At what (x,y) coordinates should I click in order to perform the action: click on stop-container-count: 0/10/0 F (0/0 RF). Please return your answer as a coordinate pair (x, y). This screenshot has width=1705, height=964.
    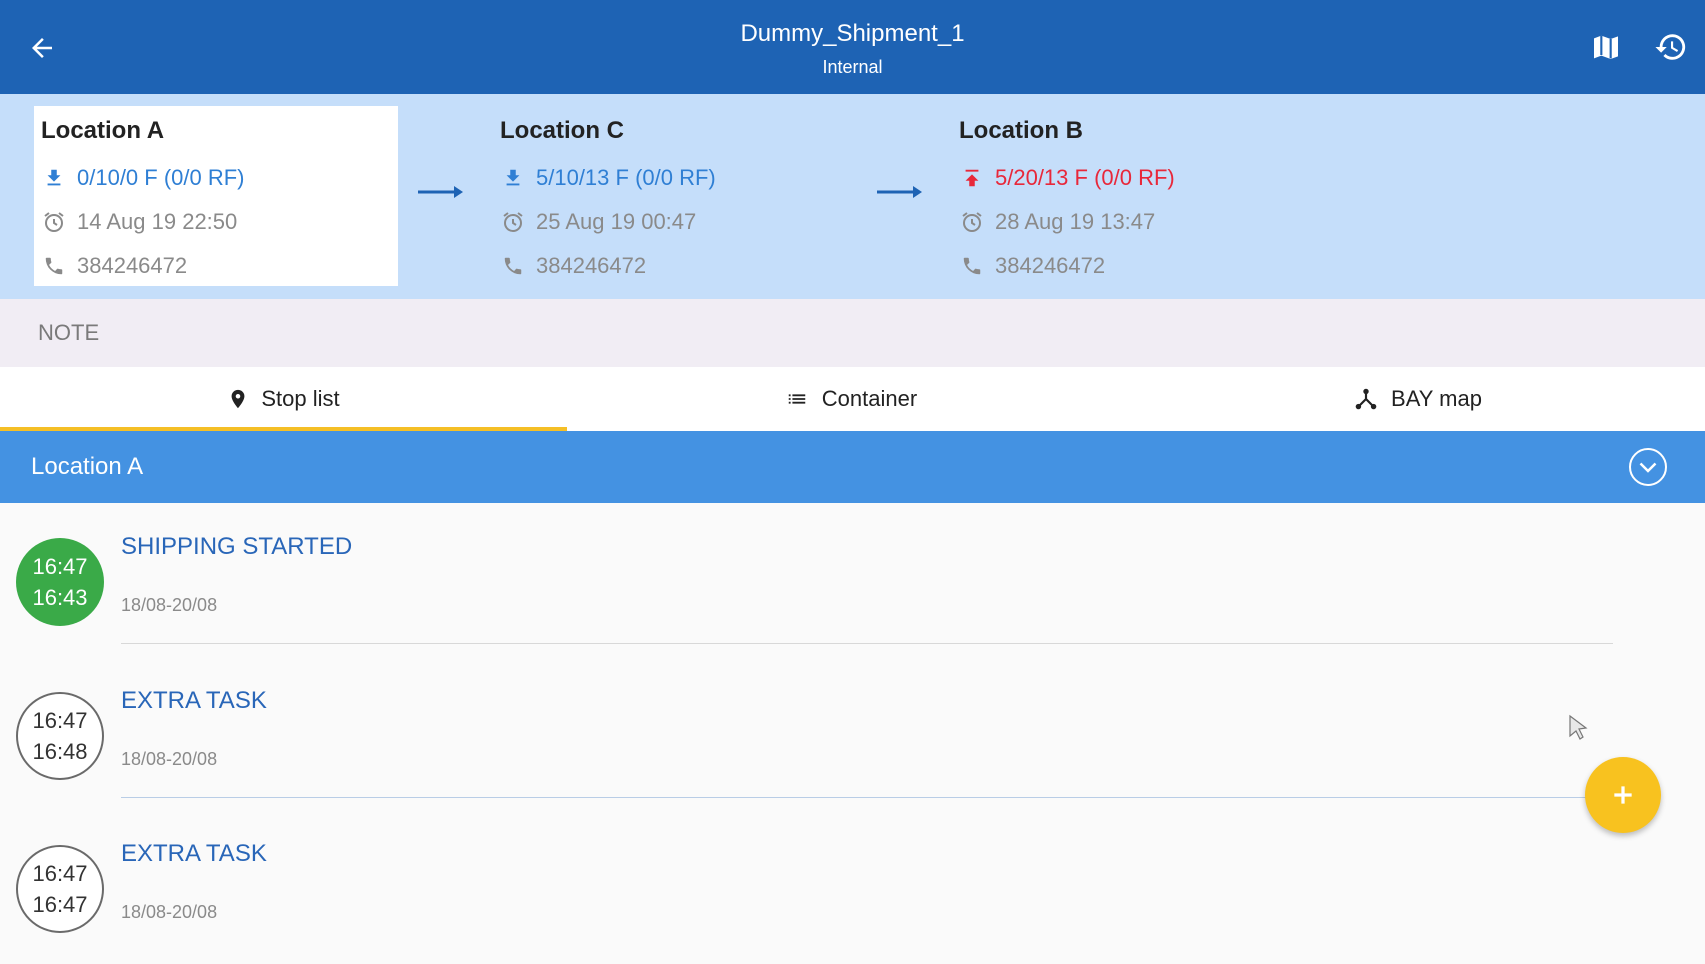
    Looking at the image, I should click on (216, 178).